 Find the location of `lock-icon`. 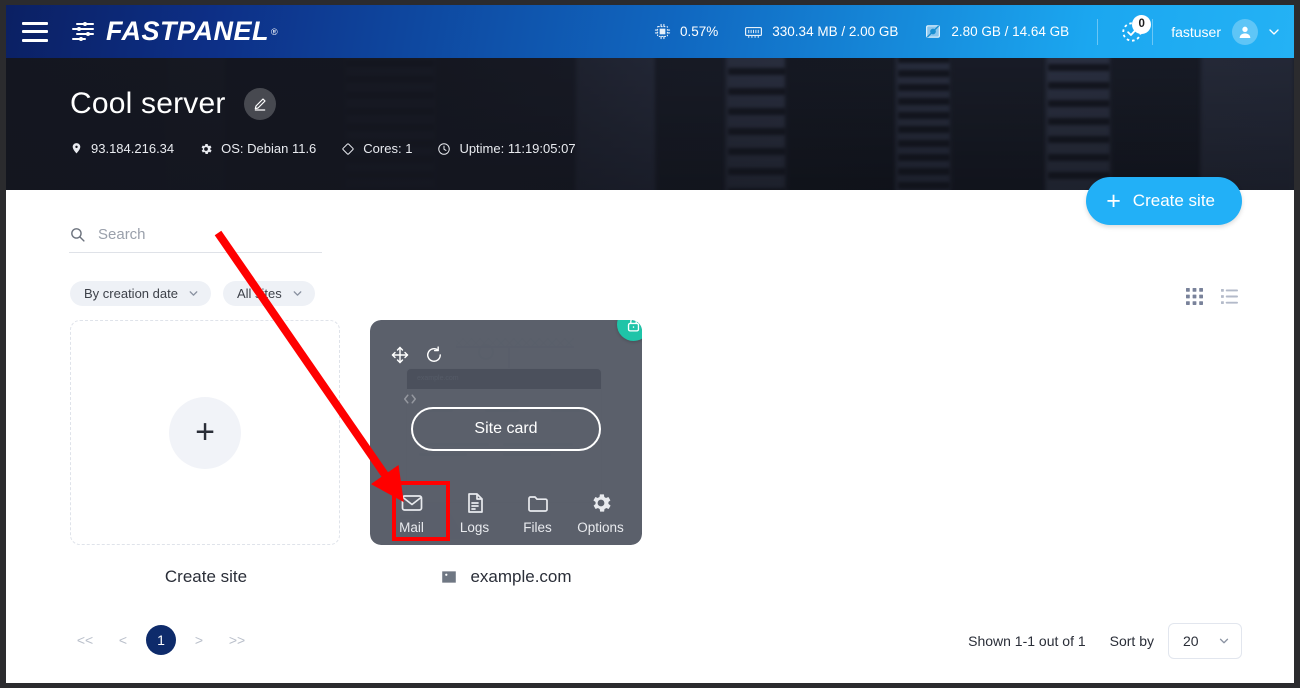

lock-icon is located at coordinates (633, 326).